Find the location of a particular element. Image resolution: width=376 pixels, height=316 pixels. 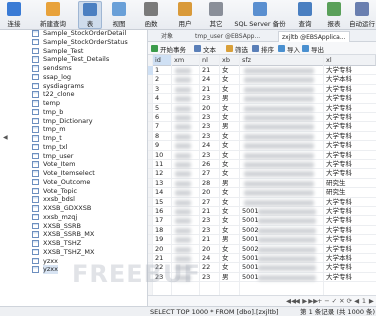

export-button: 导出 is located at coordinates (313, 48).